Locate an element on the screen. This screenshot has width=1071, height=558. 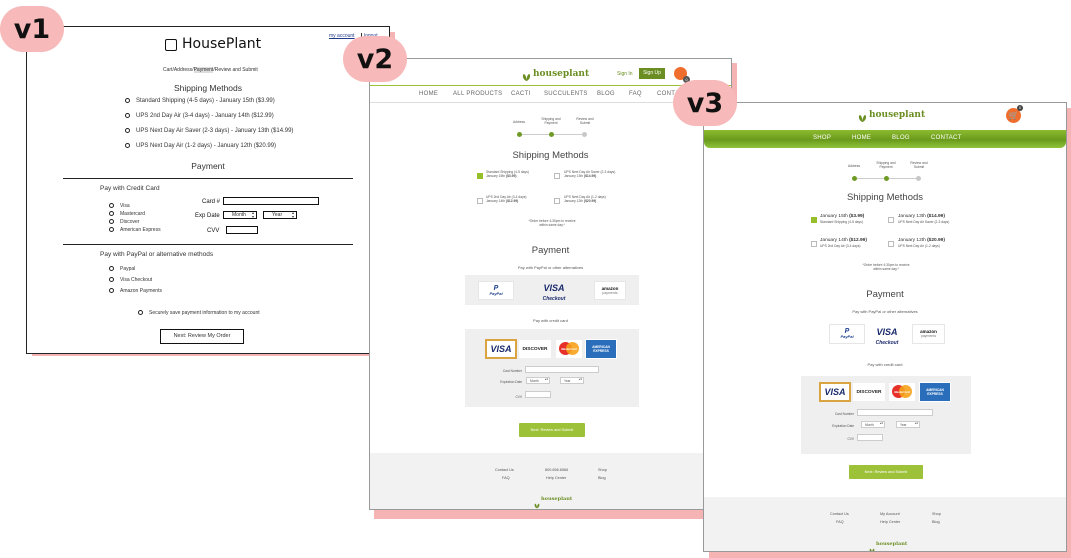
step-label: Address is located at coordinates (519, 122).